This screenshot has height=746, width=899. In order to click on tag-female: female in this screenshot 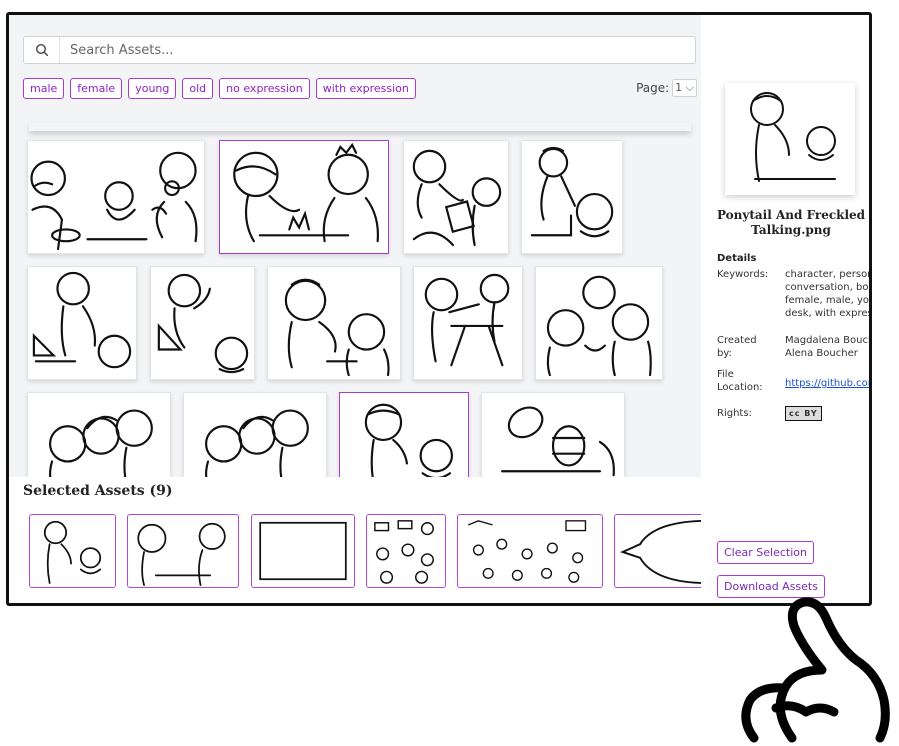, I will do `click(96, 88)`.